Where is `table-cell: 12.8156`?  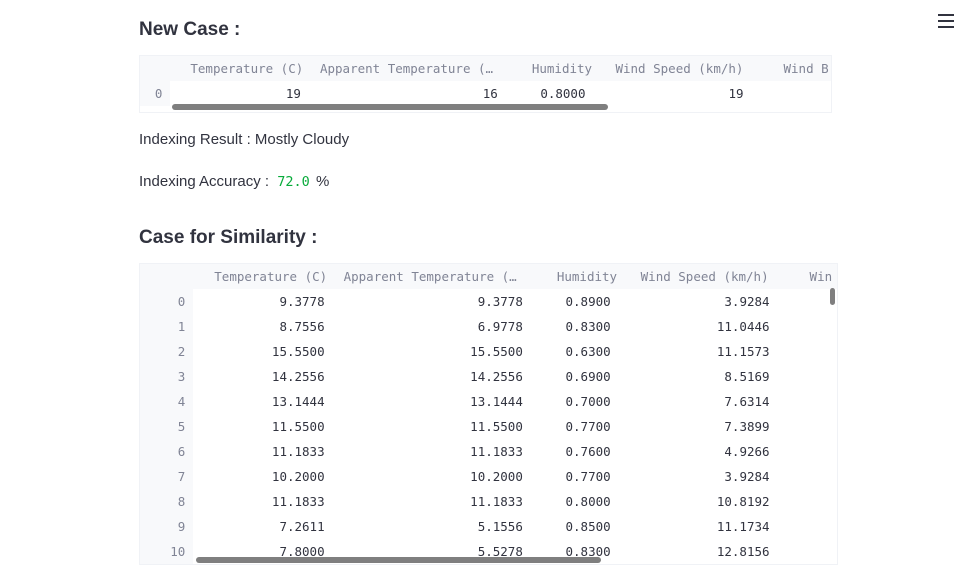
table-cell: 12.8156 is located at coordinates (698, 551).